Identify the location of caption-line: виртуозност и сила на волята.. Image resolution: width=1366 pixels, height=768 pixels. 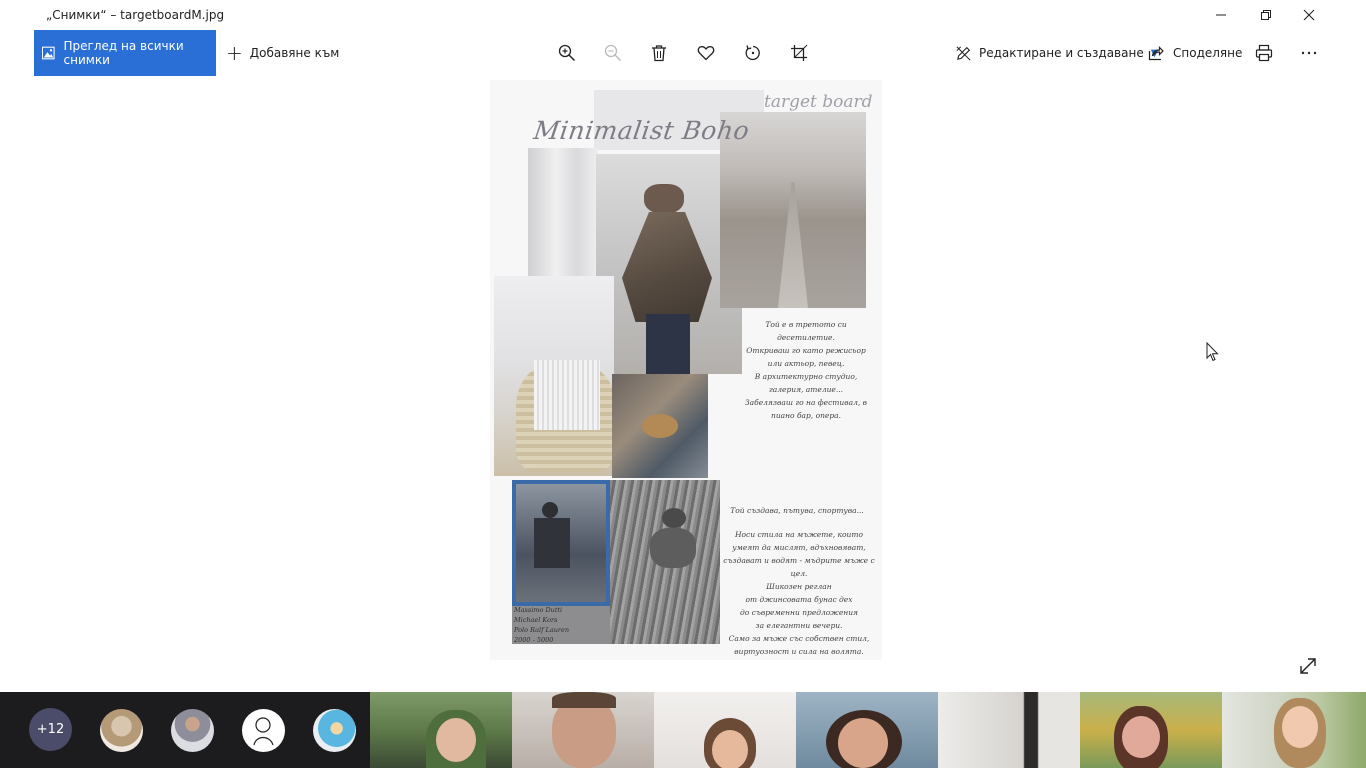
(799, 651).